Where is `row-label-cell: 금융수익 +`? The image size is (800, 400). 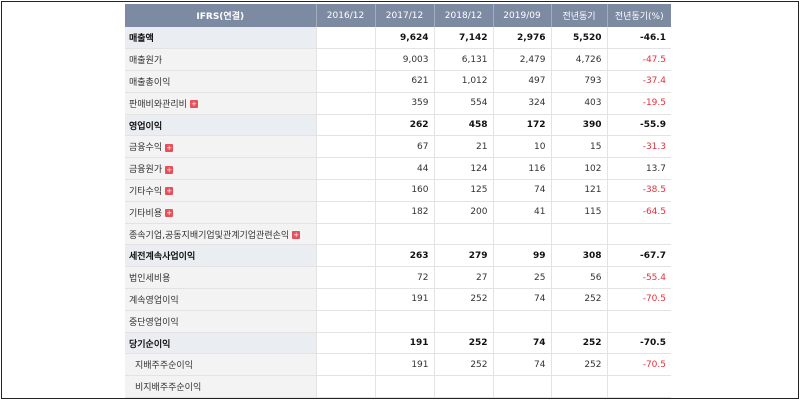 row-label-cell: 금융수익 + is located at coordinates (221, 147).